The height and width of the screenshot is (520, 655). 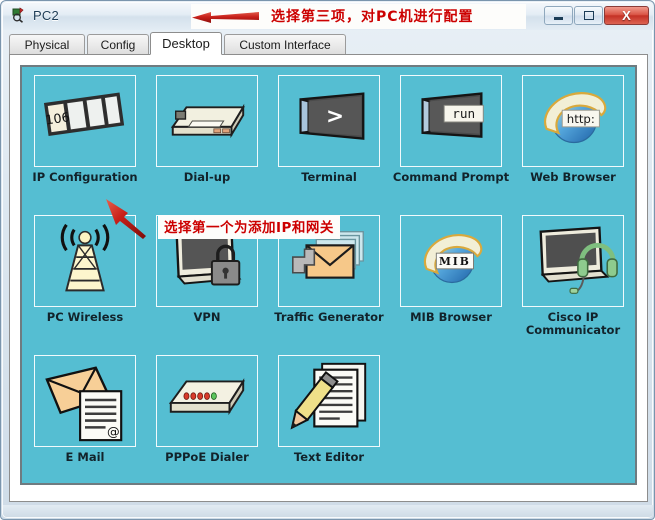 I want to click on traffic-generator-envelopes-icon, so click(x=329, y=261).